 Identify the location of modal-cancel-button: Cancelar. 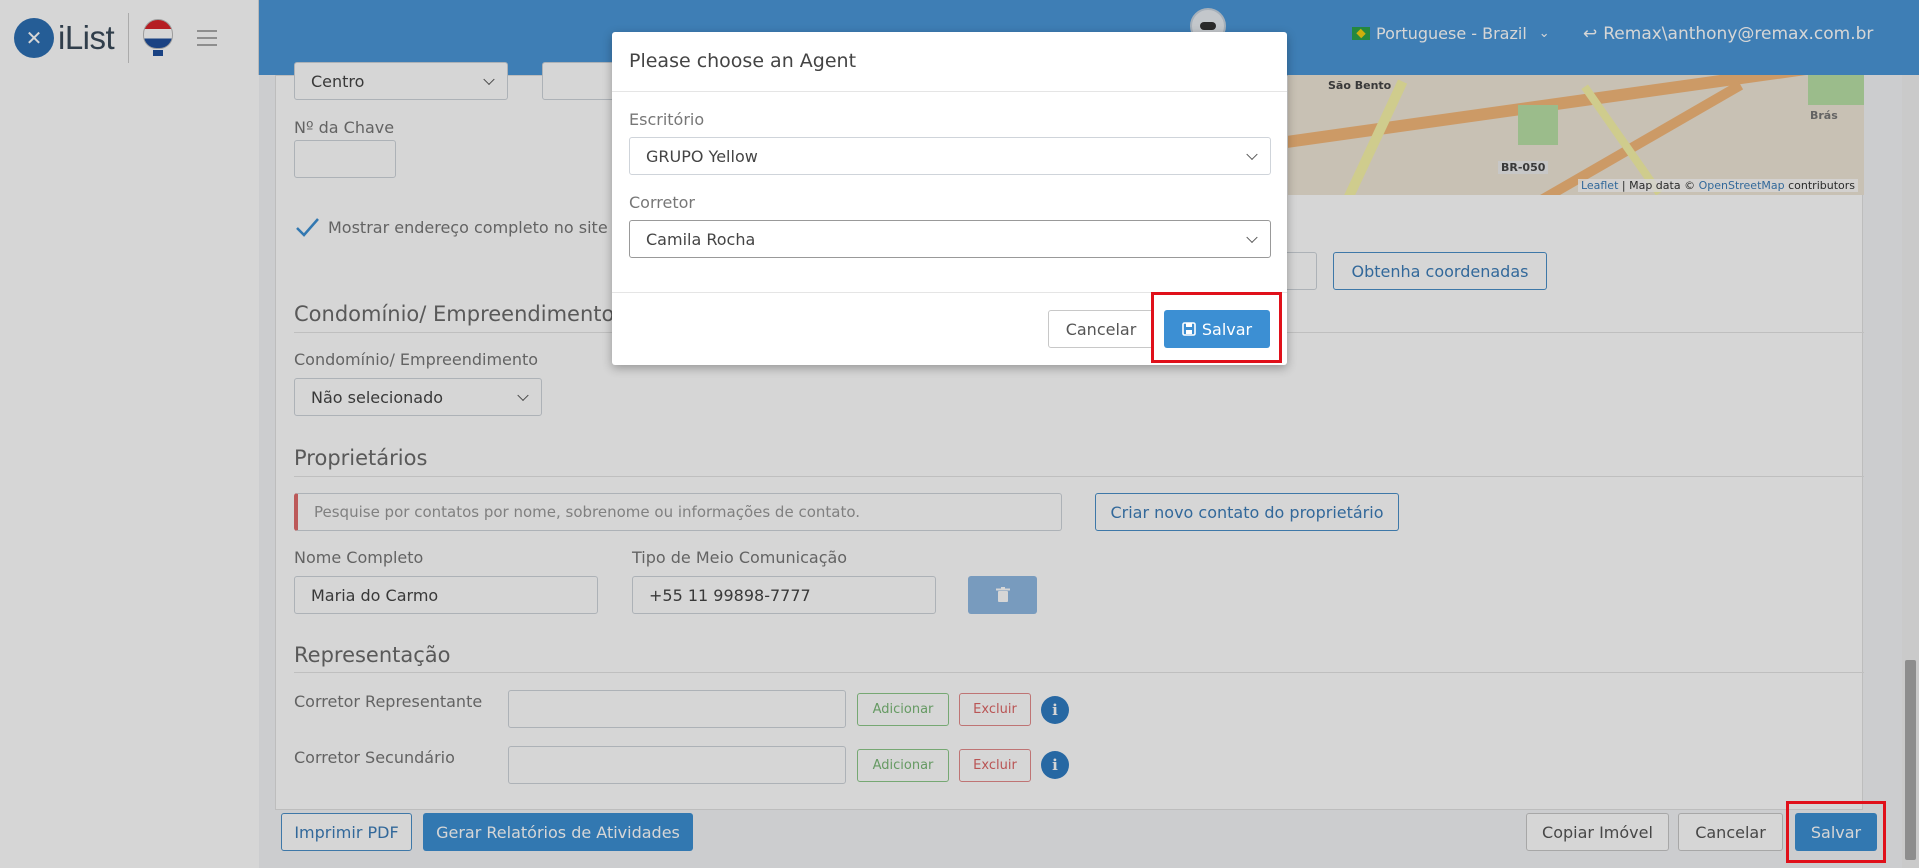
(1101, 329).